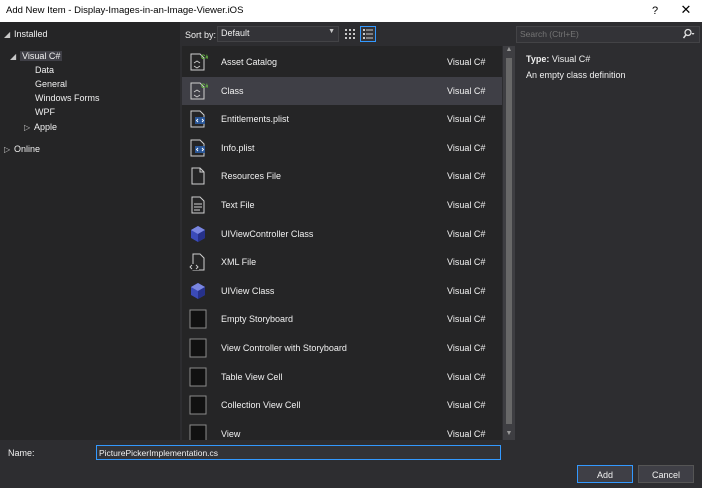 The image size is (702, 488). I want to click on scroll-up-arrow-icon: ▲, so click(509, 51).